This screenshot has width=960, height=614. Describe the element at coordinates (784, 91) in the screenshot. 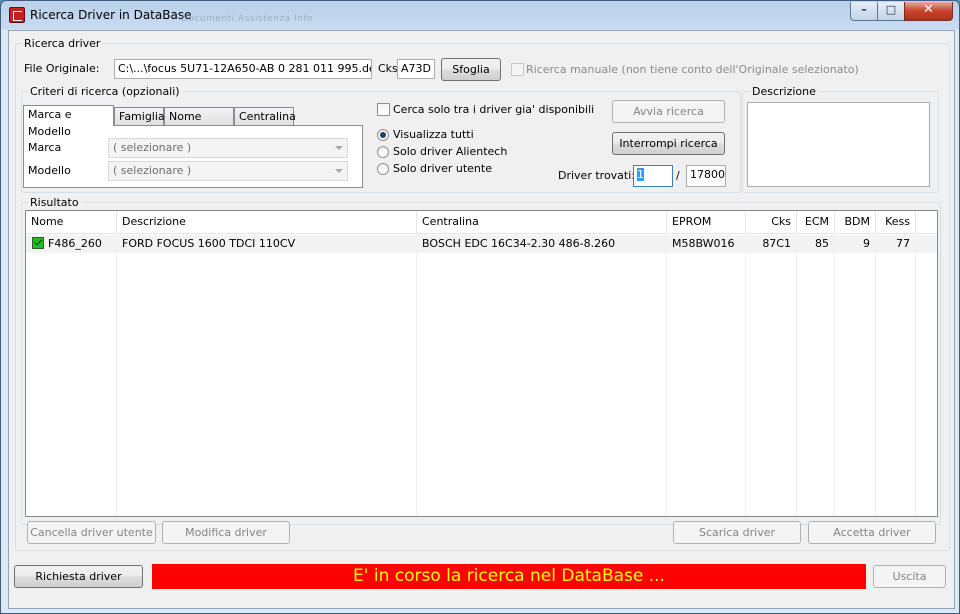

I see `descrizione-label: Descrizione` at that location.